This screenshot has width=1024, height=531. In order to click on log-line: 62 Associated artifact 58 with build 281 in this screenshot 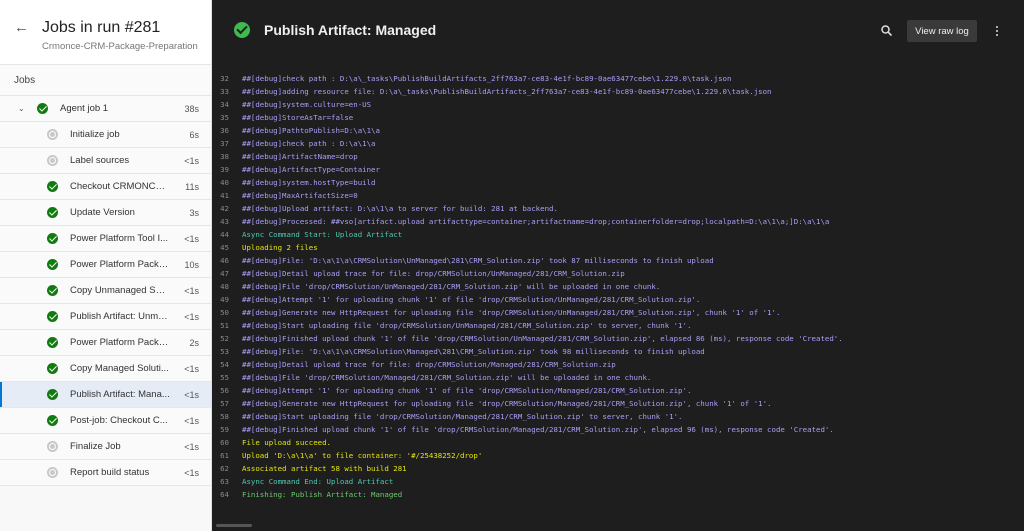, I will do `click(618, 468)`.